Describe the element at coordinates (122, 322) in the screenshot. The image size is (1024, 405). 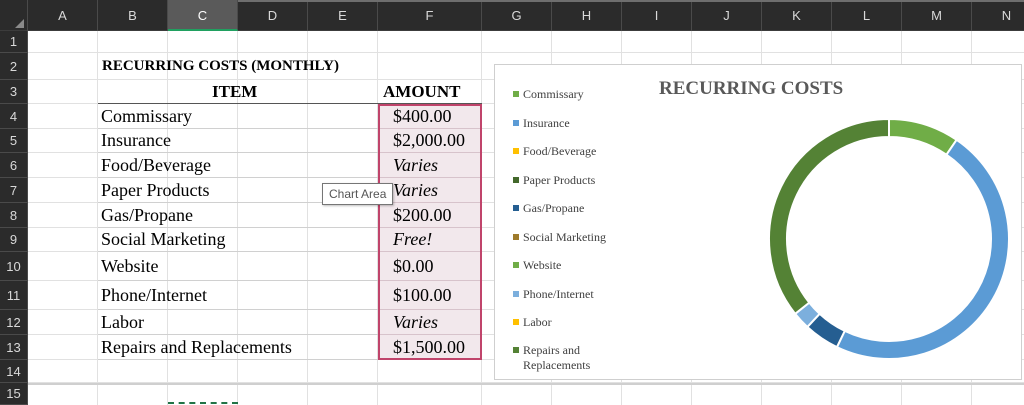
I see `item-cell: Labor` at that location.